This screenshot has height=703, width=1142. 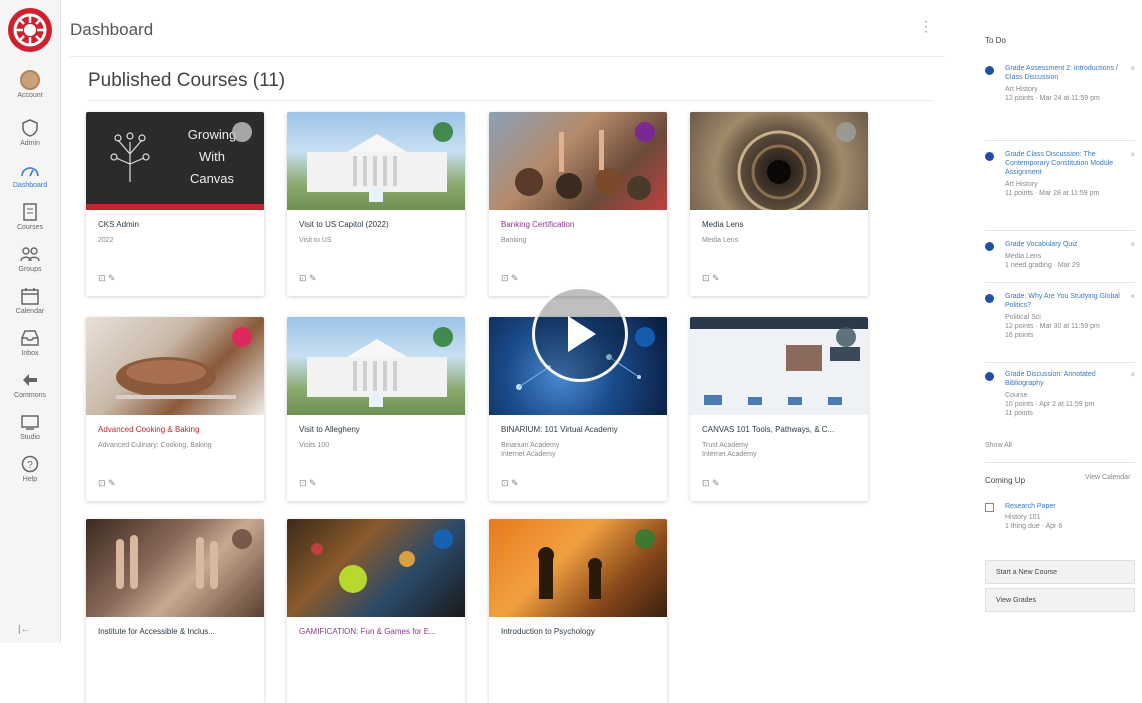 What do you see at coordinates (175, 225) in the screenshot?
I see `course-name: CKS Admin` at bounding box center [175, 225].